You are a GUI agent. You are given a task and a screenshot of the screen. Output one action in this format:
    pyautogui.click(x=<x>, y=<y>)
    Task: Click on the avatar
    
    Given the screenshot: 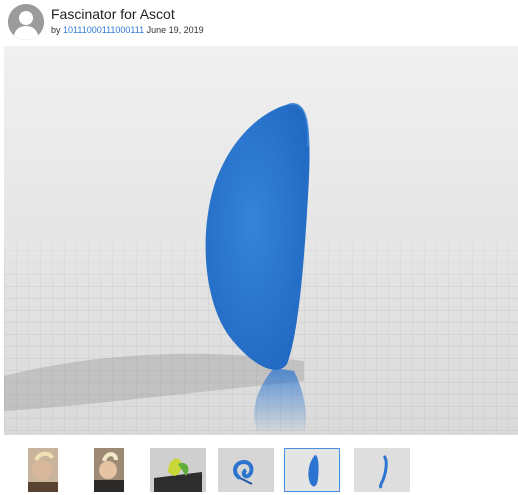 What is the action you would take?
    pyautogui.click(x=26, y=22)
    